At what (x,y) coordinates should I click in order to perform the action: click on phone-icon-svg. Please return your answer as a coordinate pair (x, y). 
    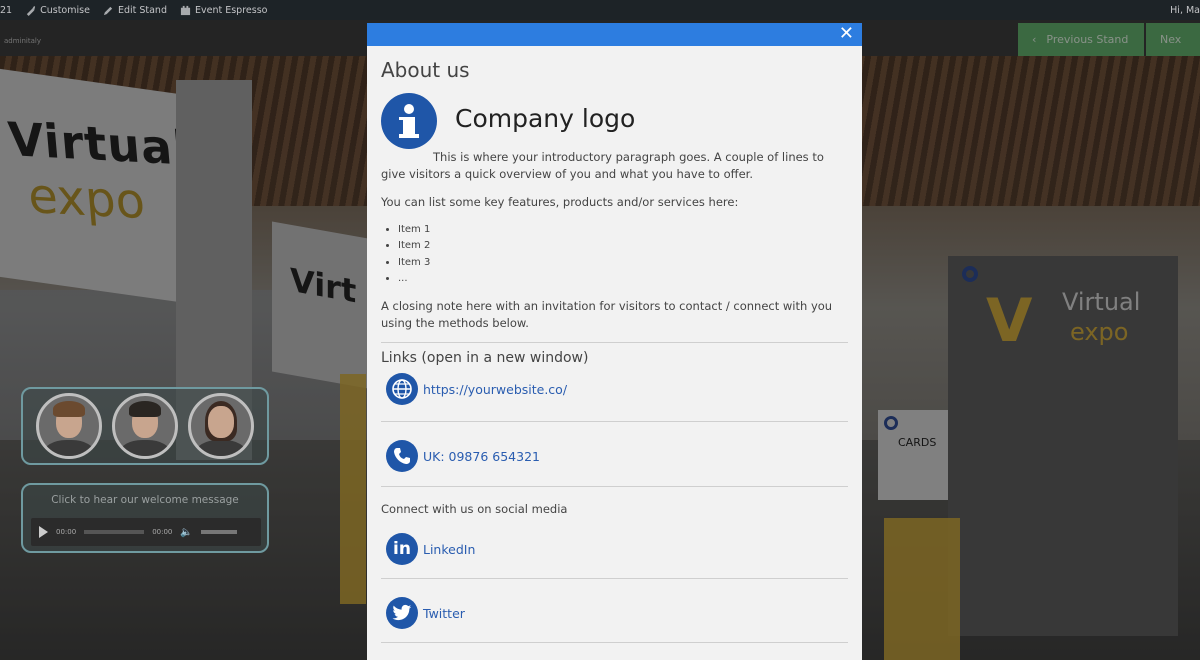
    Looking at the image, I should click on (402, 456).